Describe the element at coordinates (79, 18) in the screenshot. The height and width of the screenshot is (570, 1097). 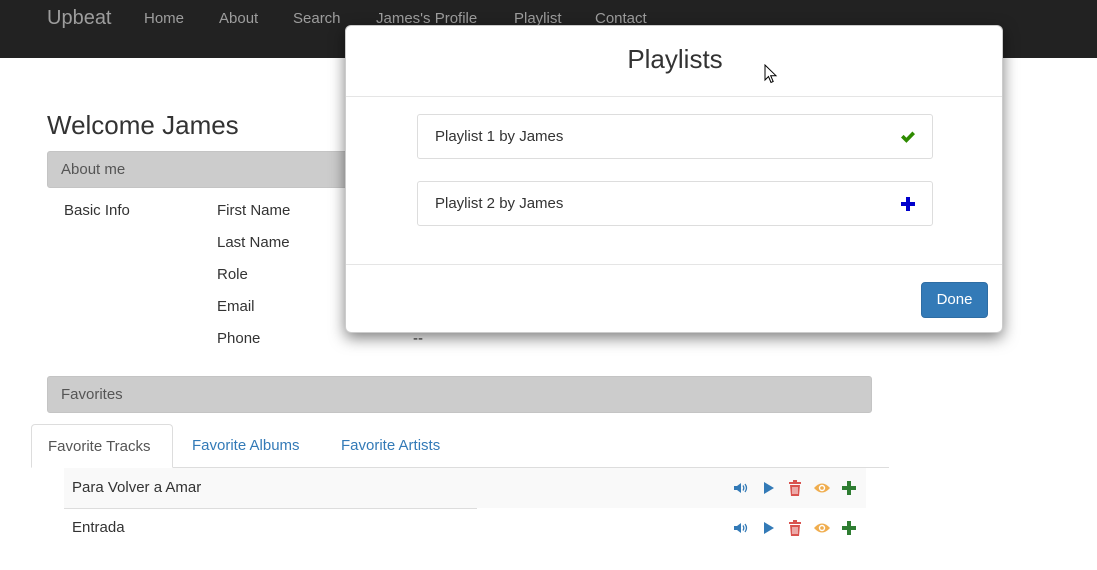
I see `brand-logo: Upbeat` at that location.